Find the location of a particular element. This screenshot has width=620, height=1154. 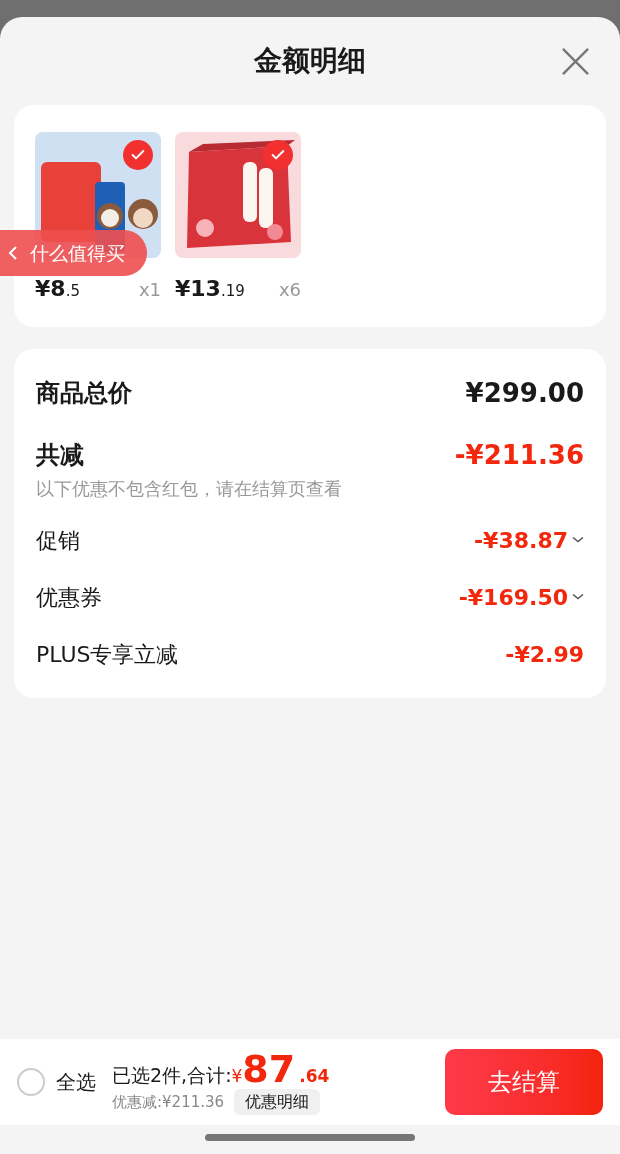

discount-summary: 优惠减:¥211.36 is located at coordinates (168, 1102).